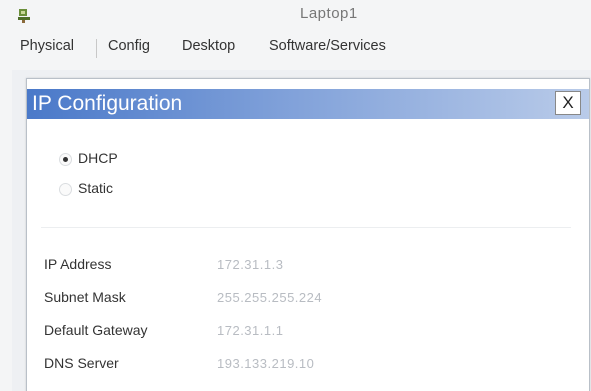  I want to click on dns-server-field, so click(292, 363).